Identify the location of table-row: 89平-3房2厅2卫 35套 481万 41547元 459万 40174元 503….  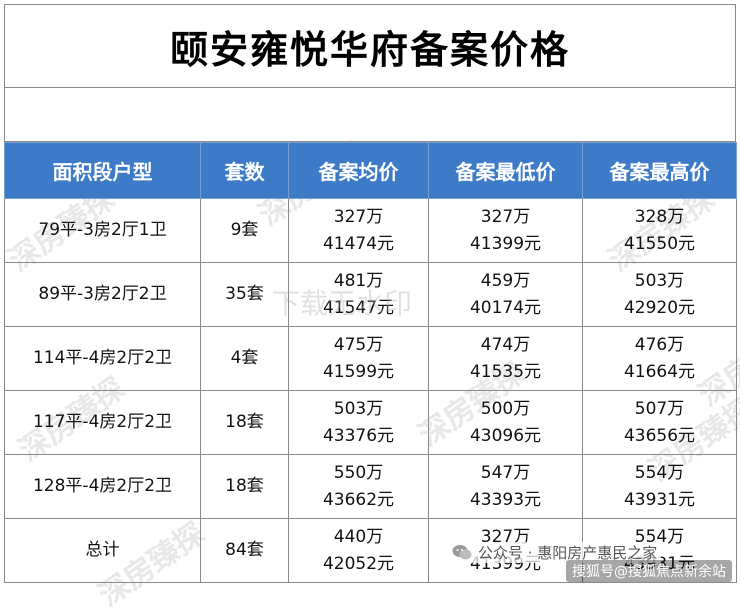
(370, 294).